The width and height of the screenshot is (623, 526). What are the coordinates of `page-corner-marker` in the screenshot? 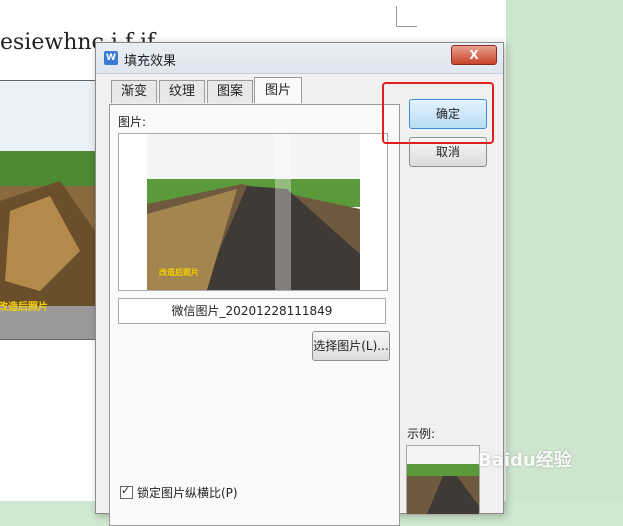 It's located at (406, 16).